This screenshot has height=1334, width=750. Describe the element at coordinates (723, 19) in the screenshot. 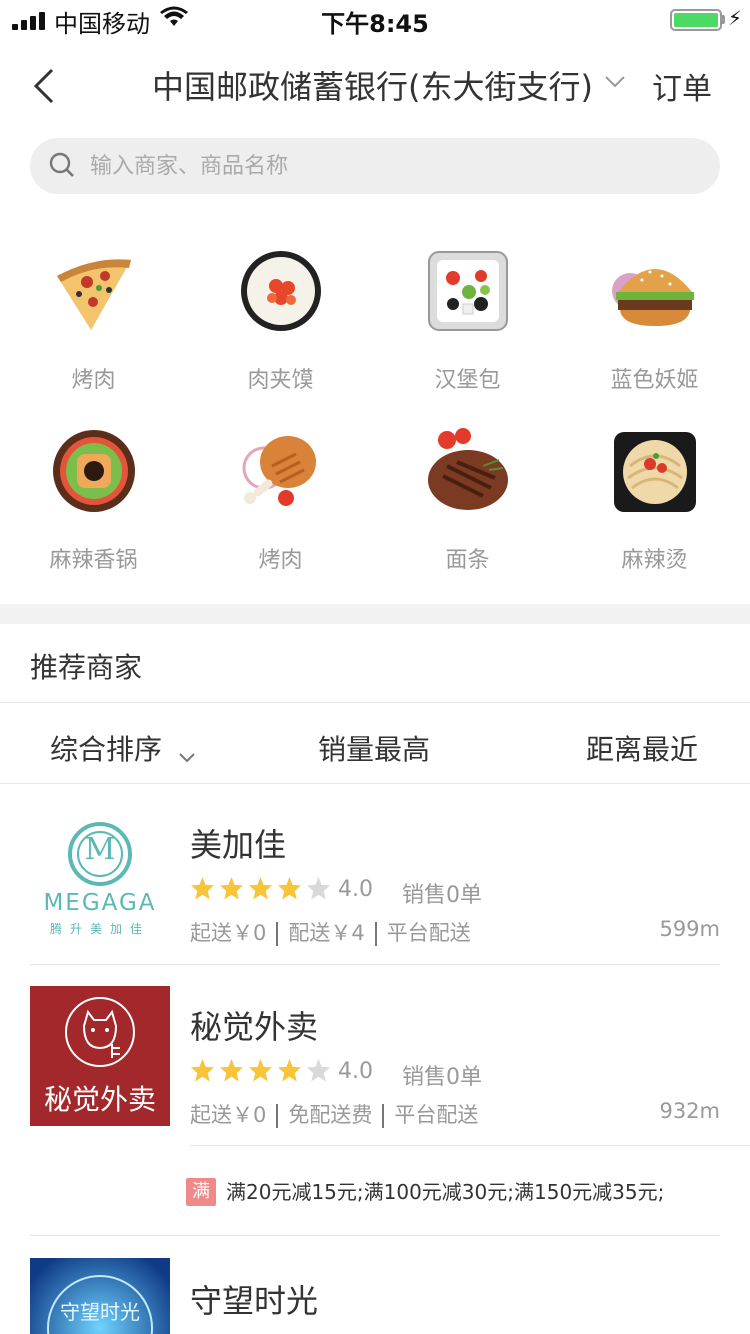

I see `battery-cap` at that location.